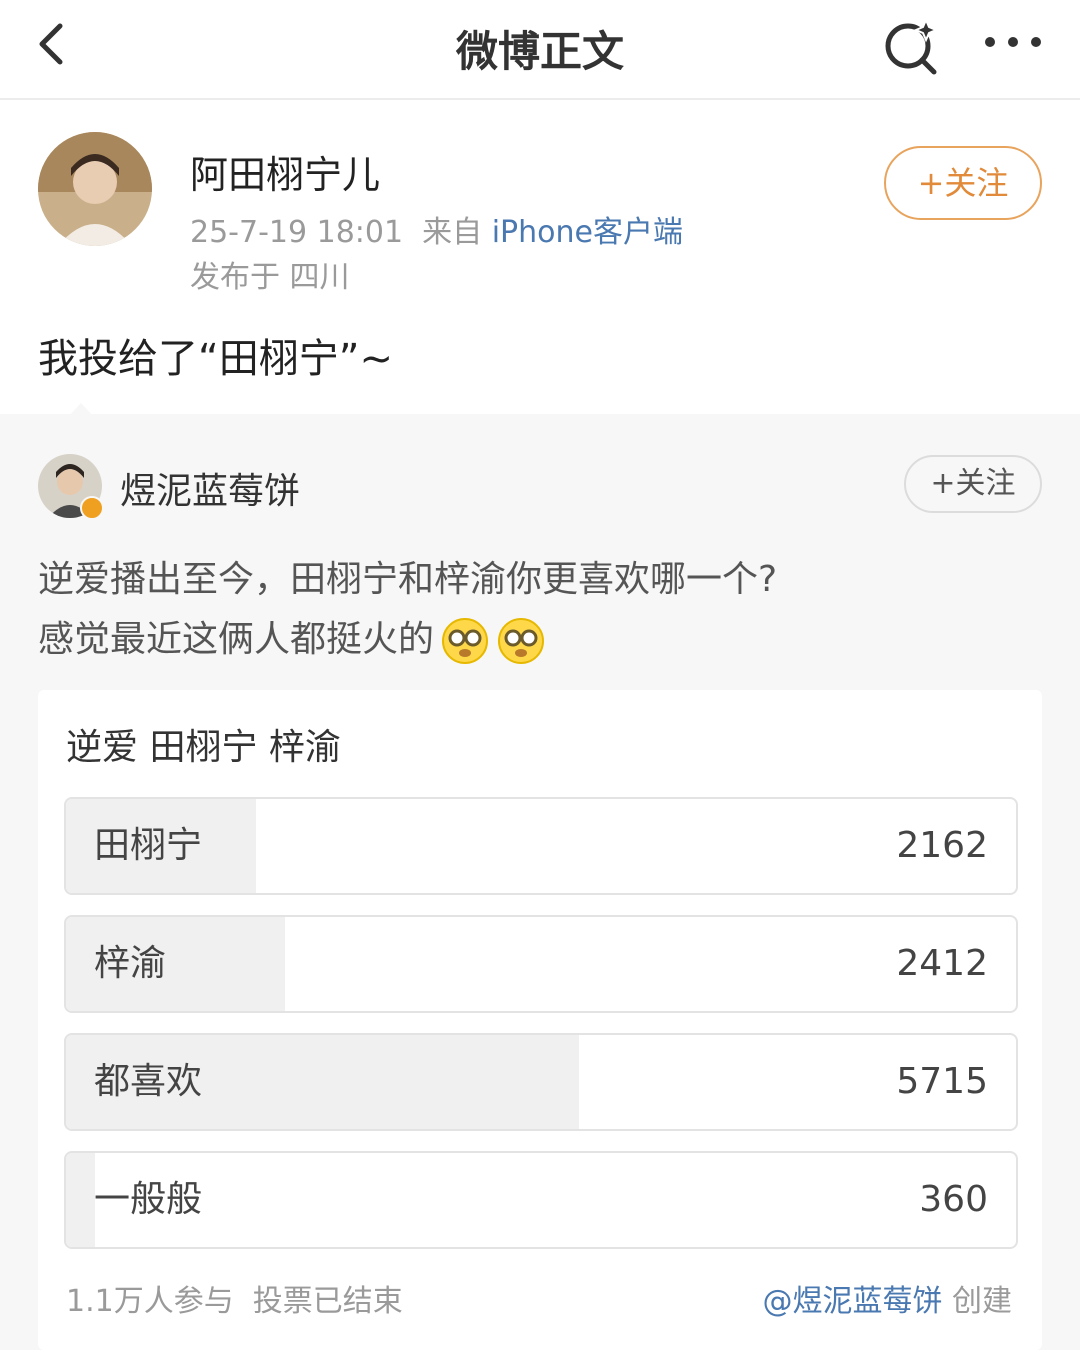  I want to click on repost-pointer-icon, so click(81, 409).